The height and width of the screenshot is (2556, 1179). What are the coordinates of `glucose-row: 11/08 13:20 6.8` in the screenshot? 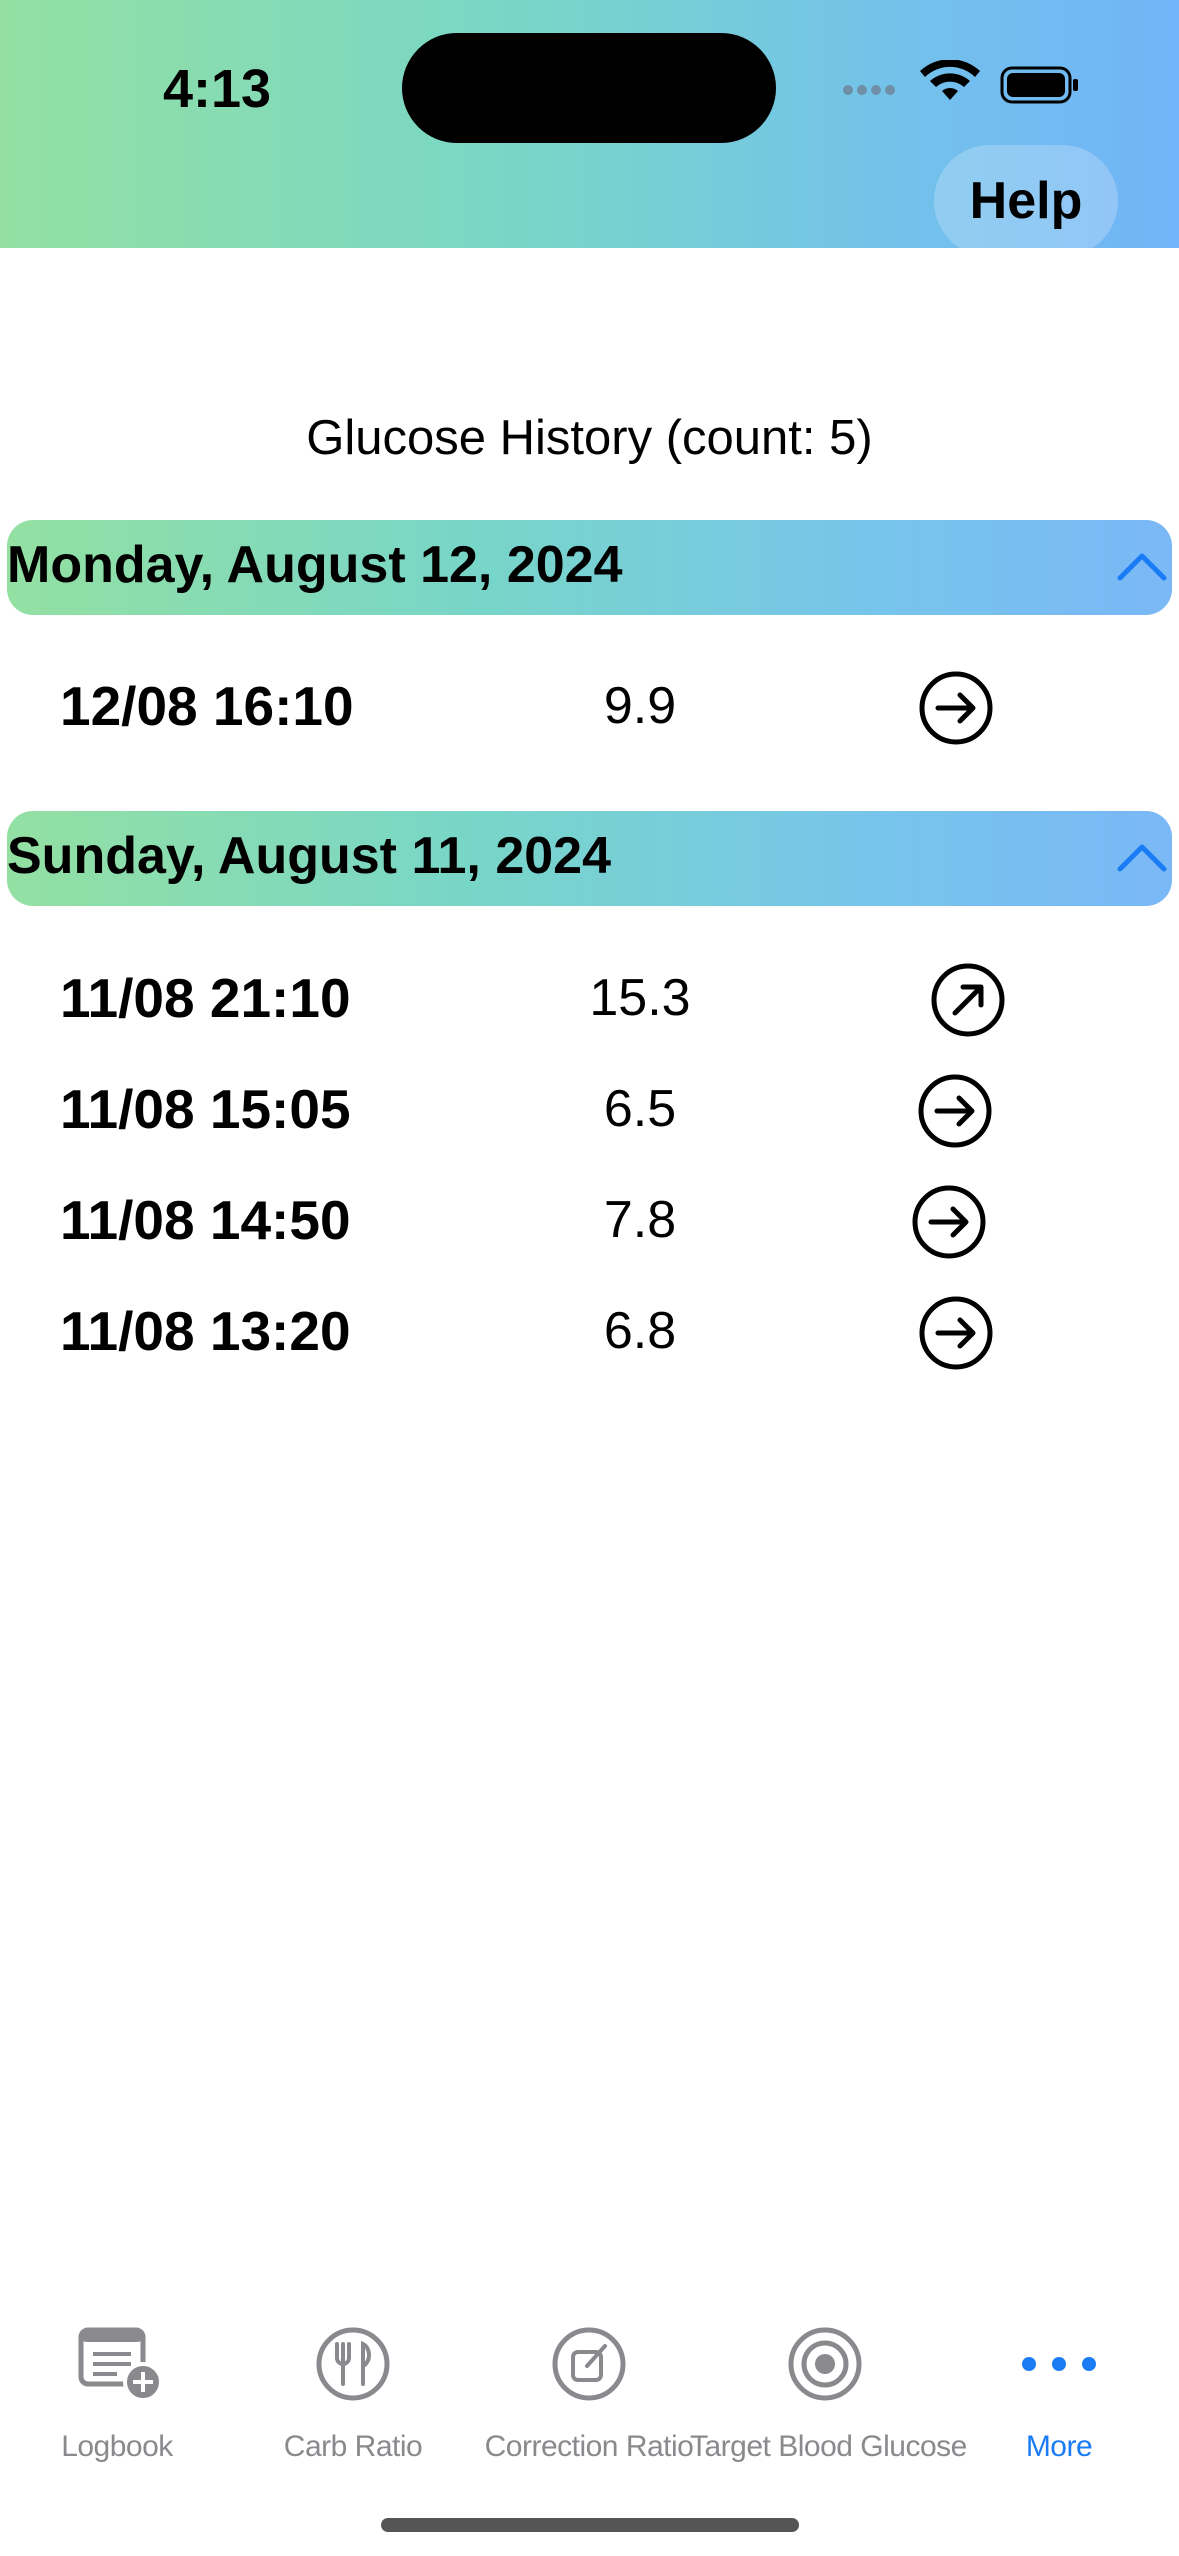 It's located at (589, 1330).